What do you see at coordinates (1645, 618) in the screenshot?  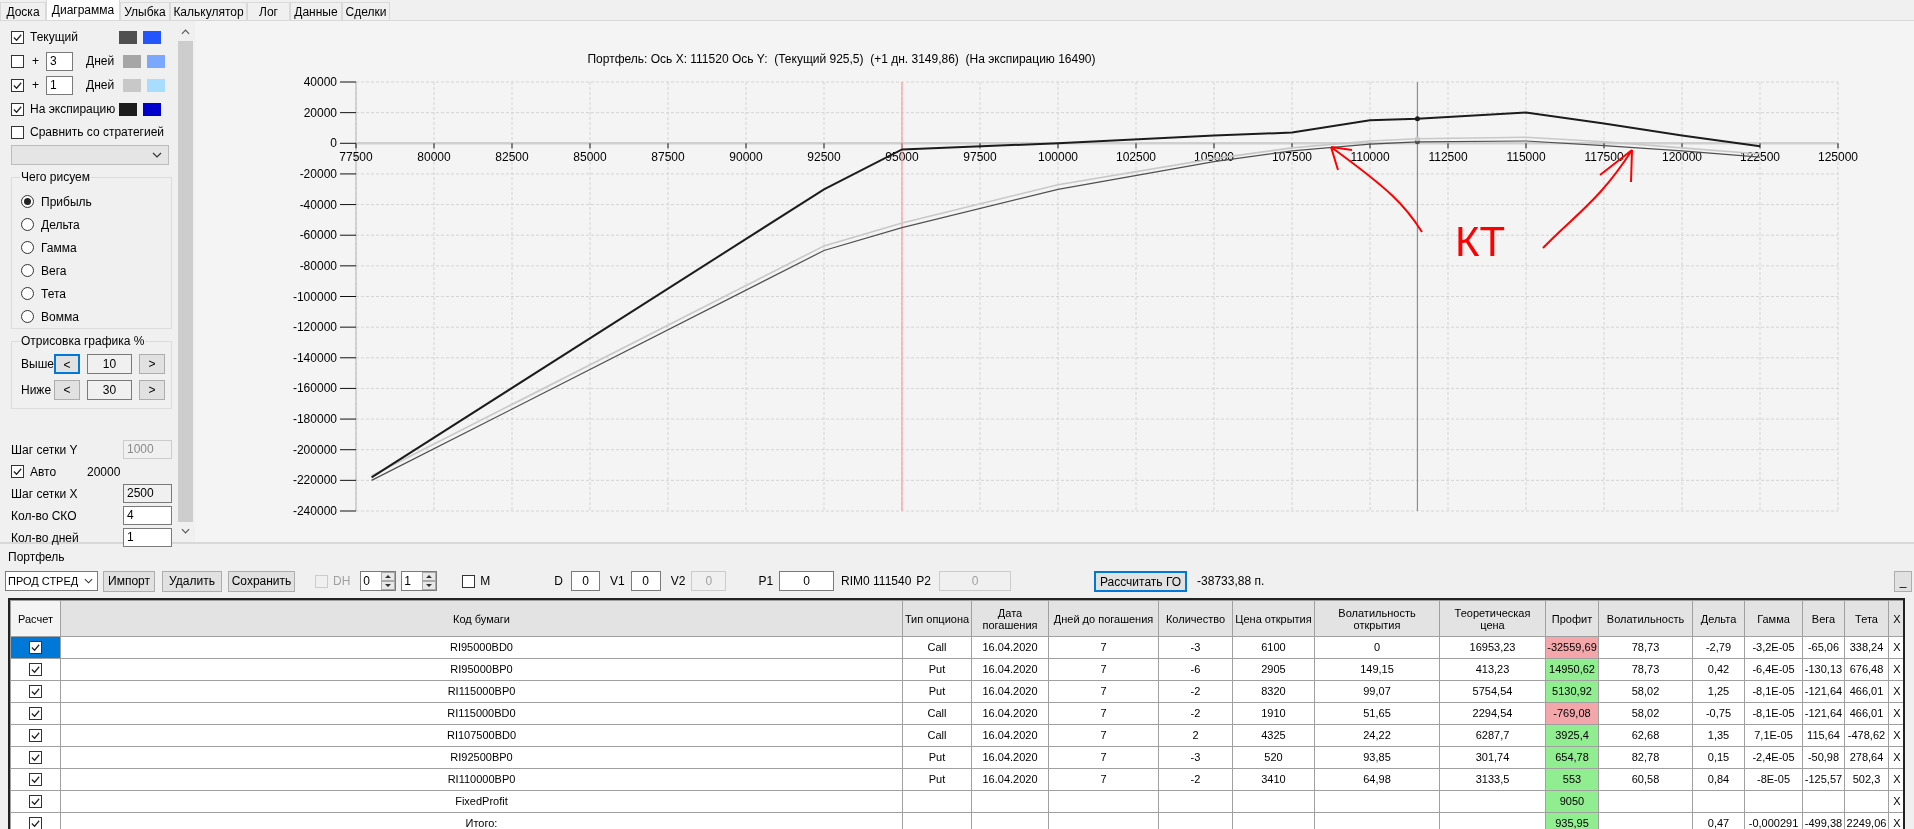 I see `column-header: Волатильность` at bounding box center [1645, 618].